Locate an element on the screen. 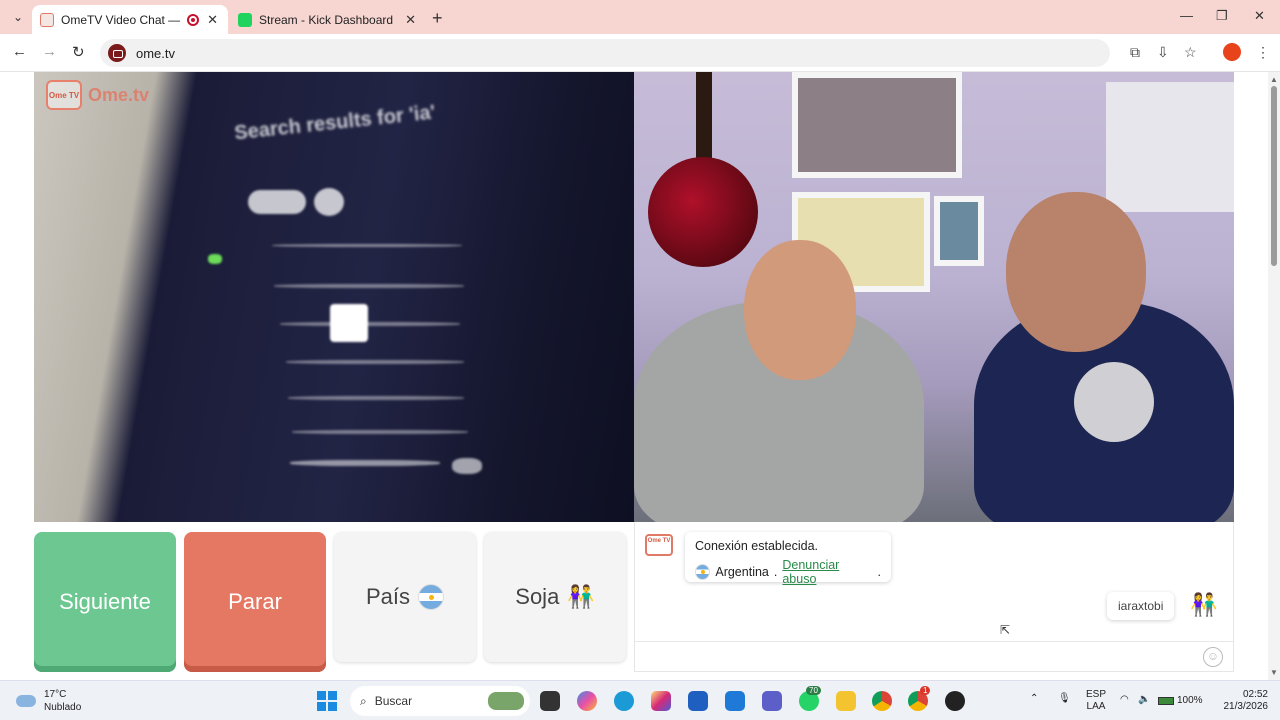  volume-icon: 🔈 is located at coordinates (1144, 700).